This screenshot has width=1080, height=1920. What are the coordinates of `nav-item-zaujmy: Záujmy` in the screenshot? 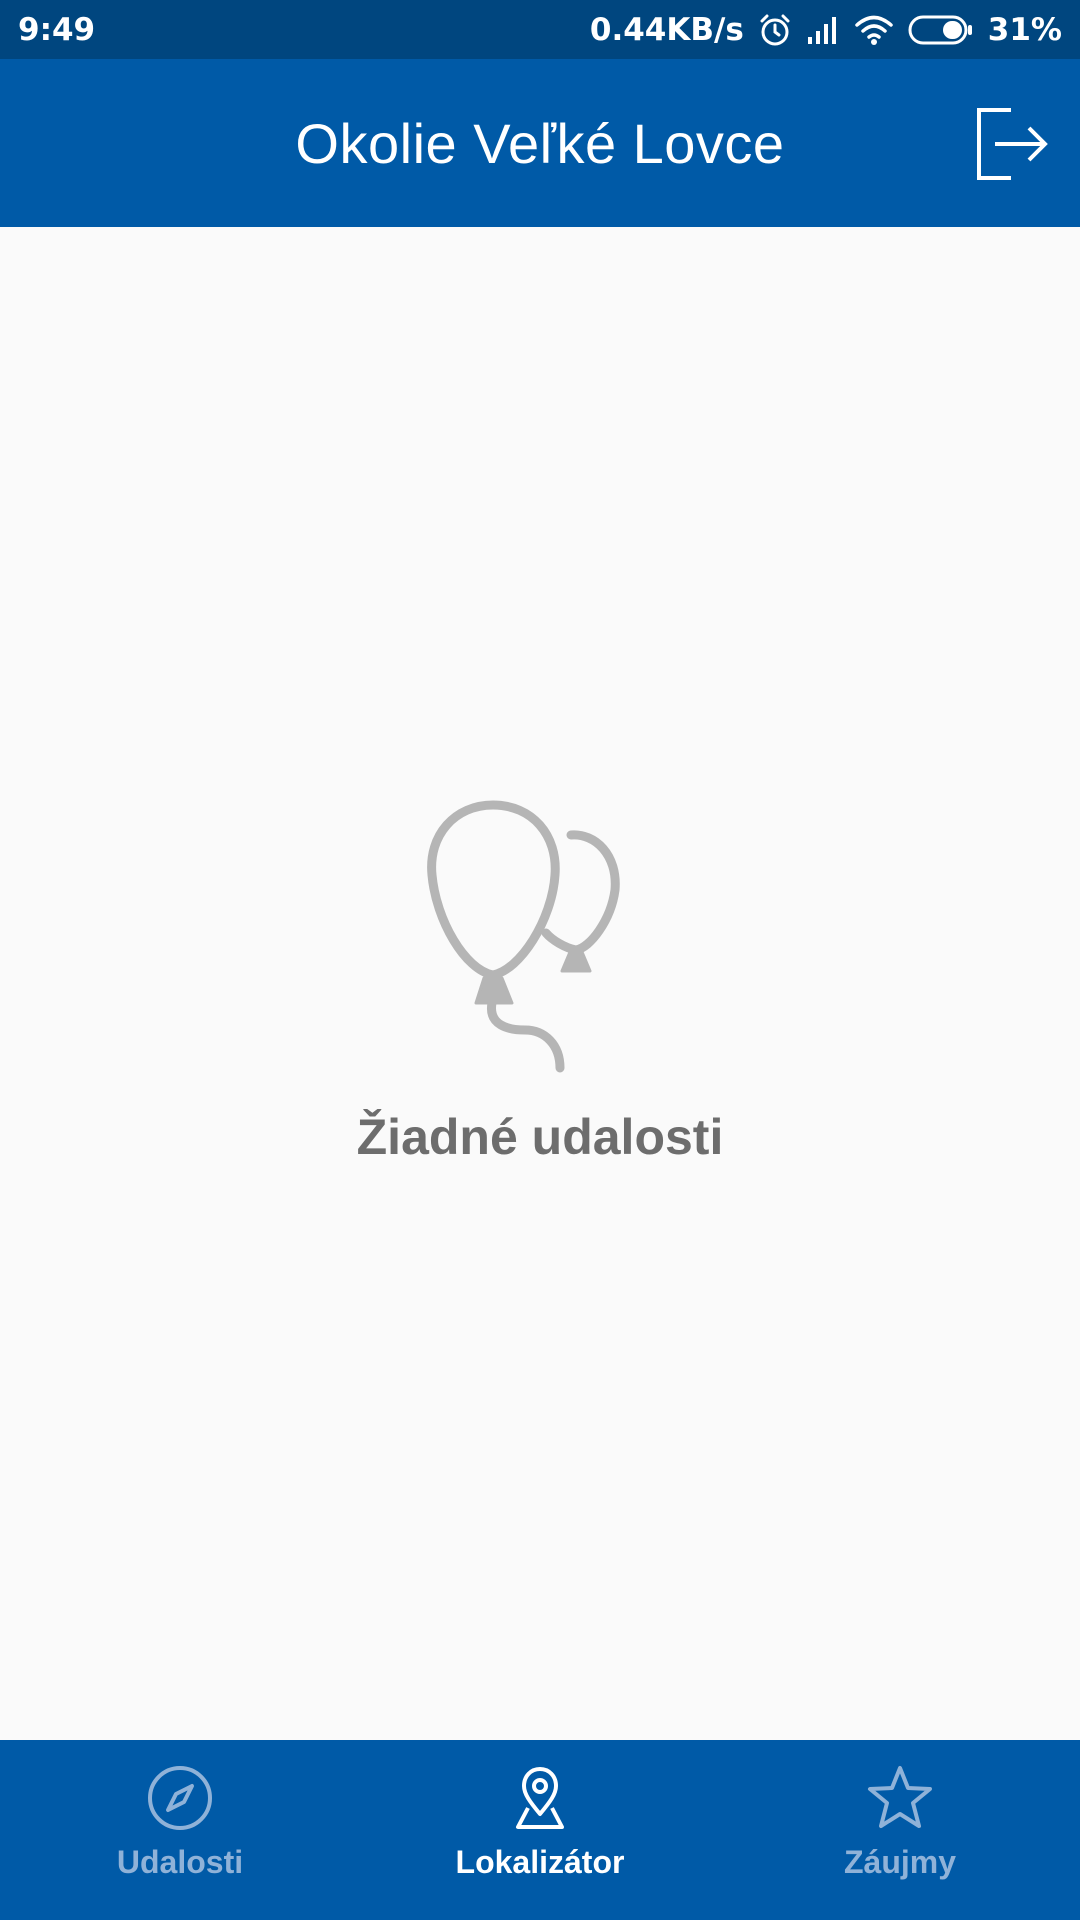 It's located at (900, 1830).